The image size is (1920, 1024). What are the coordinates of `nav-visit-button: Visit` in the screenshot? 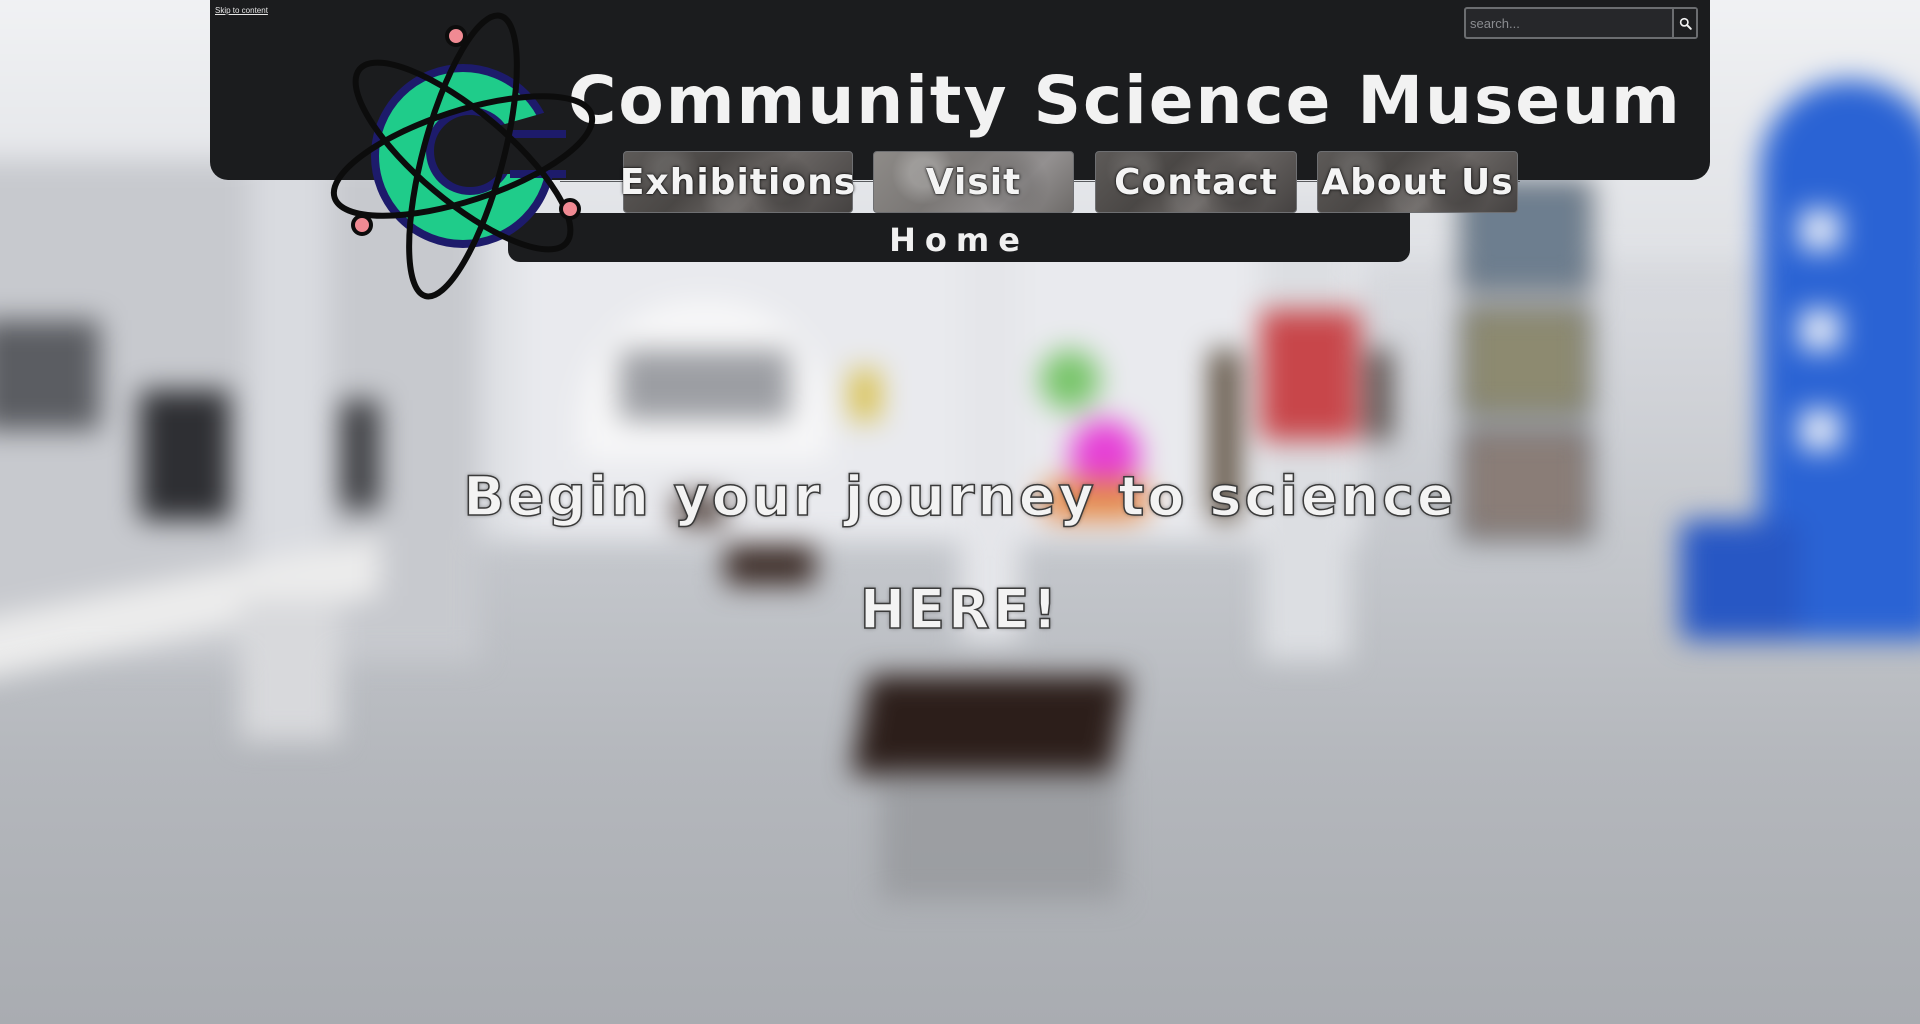 It's located at (973, 182).